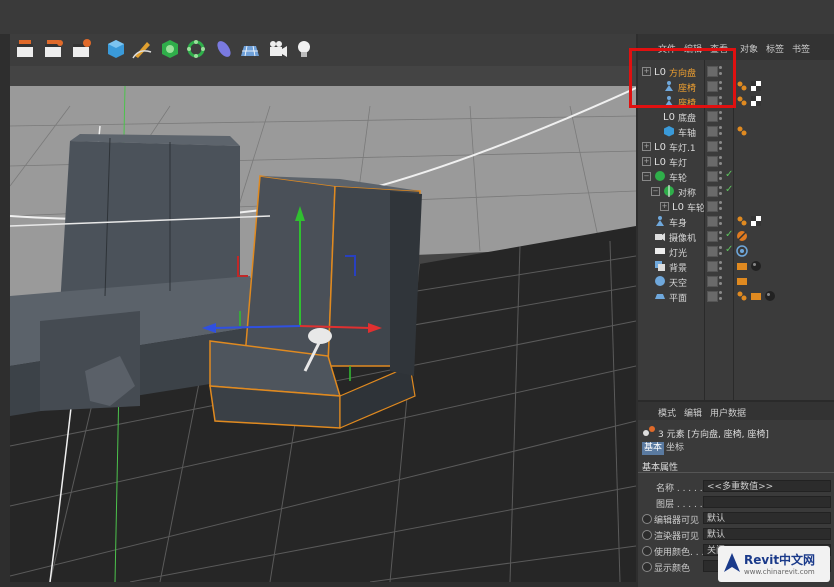 Image resolution: width=834 pixels, height=587 pixels. What do you see at coordinates (736, 176) in the screenshot?
I see `object-row: − 车轮 ✓` at bounding box center [736, 176].